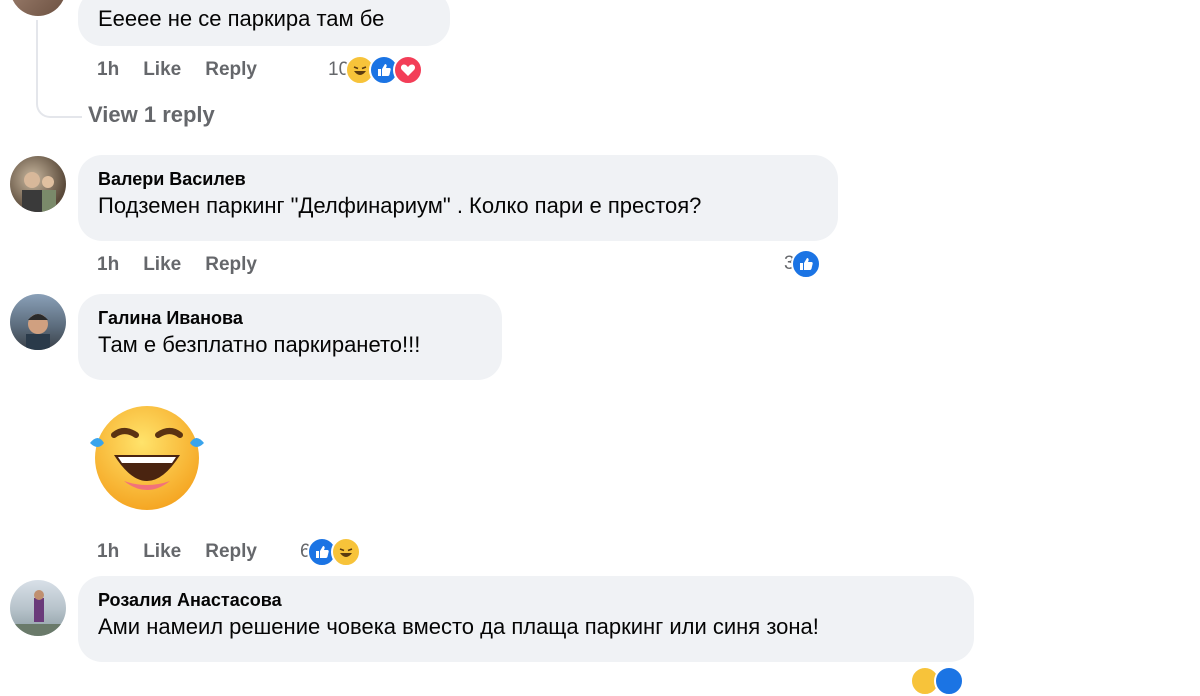 The height and width of the screenshot is (696, 1200). I want to click on reactions-summary, so click(937, 681).